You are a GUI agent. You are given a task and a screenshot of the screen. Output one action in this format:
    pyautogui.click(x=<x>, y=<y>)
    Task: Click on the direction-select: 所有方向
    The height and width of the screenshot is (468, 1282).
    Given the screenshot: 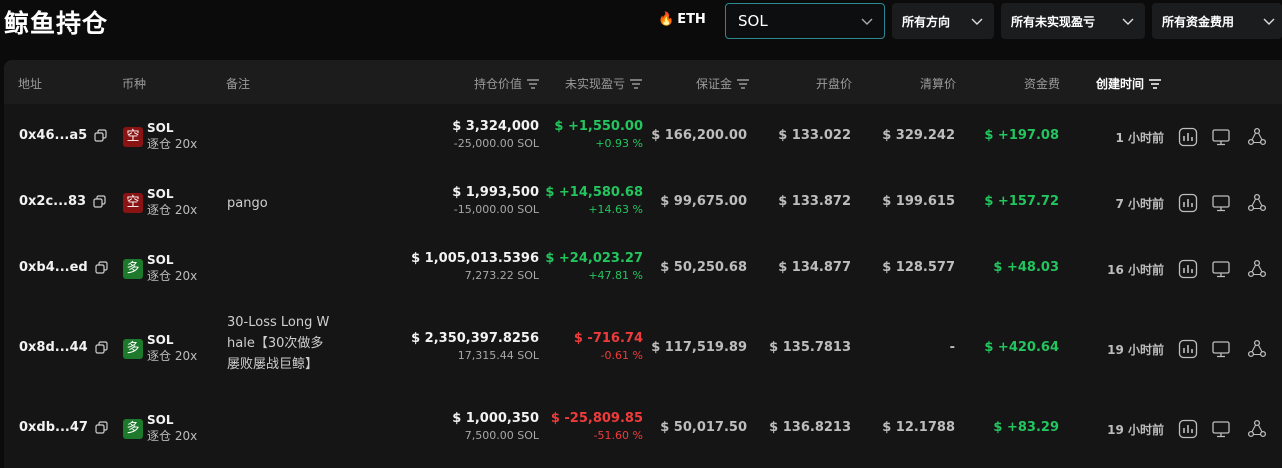 What is the action you would take?
    pyautogui.click(x=943, y=21)
    